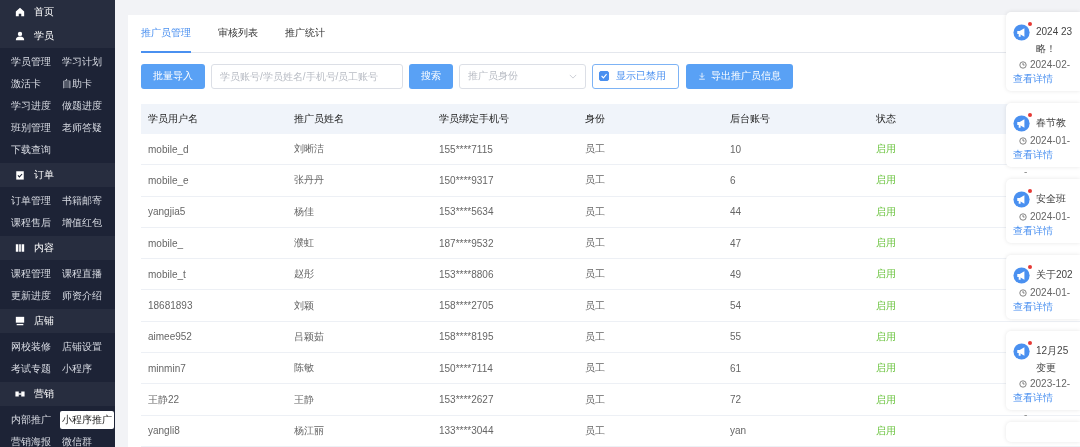  What do you see at coordinates (474, 119) in the screenshot?
I see `column-header: 学员绑定手机号` at bounding box center [474, 119].